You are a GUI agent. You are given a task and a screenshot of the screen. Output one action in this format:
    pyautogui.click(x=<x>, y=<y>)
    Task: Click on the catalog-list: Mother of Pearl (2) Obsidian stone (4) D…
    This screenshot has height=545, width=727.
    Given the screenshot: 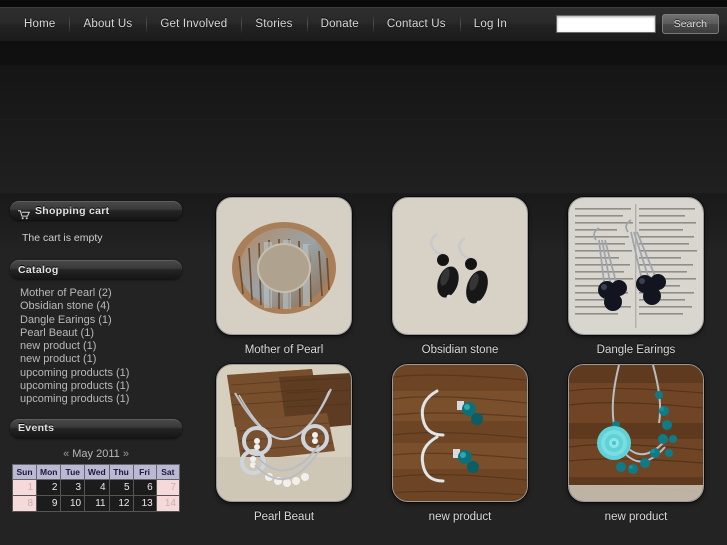 What is the action you would take?
    pyautogui.click(x=96, y=343)
    